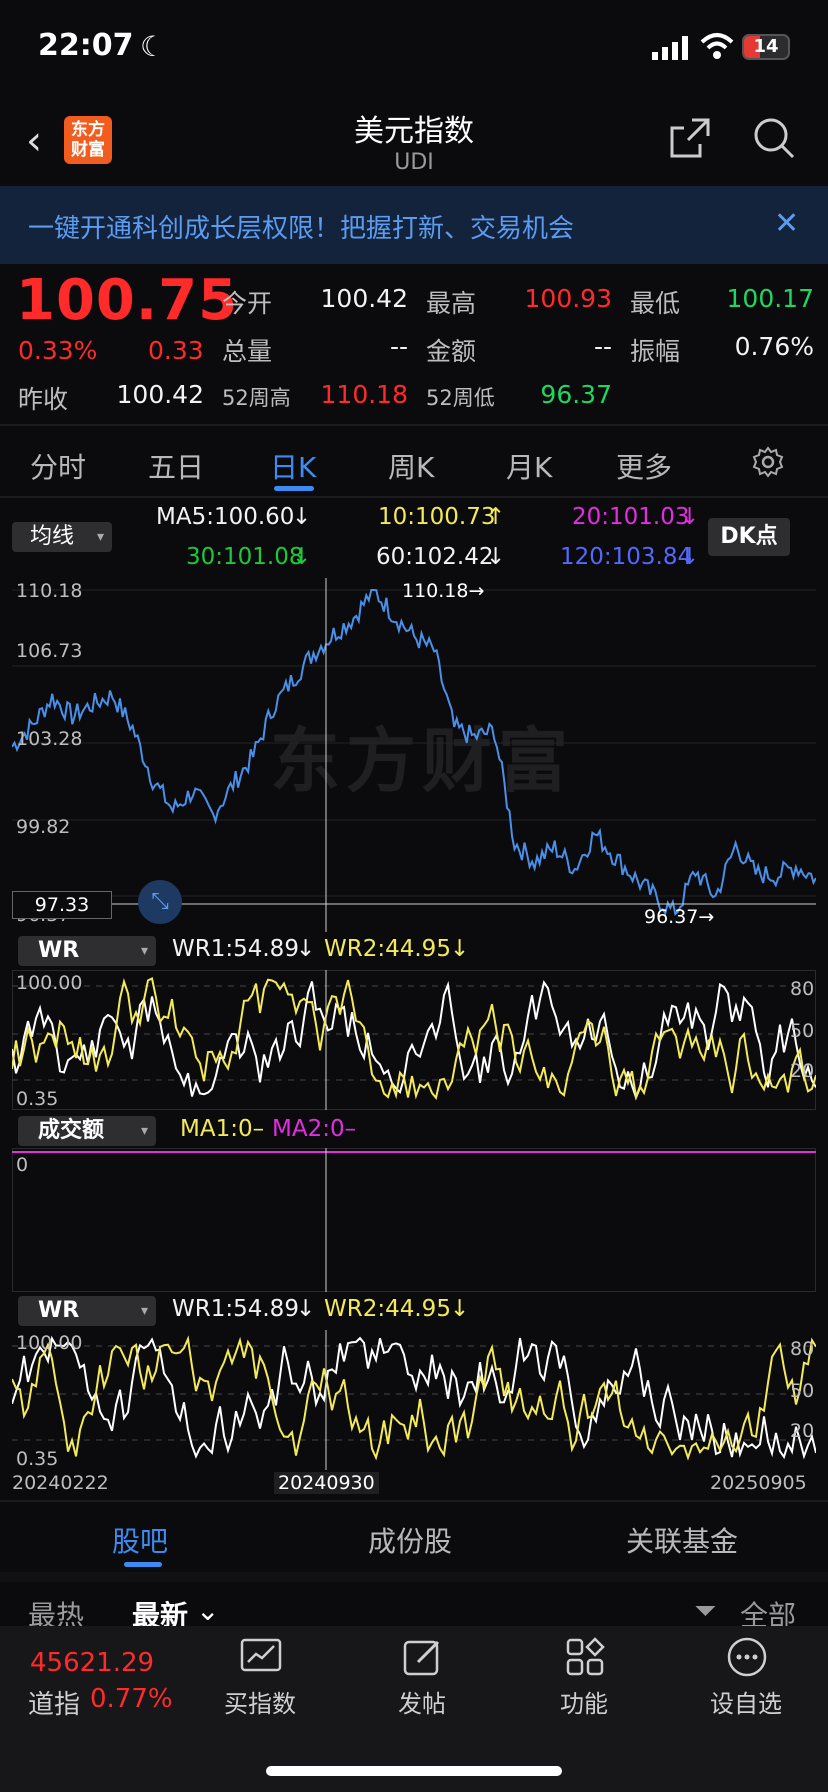 Image resolution: width=828 pixels, height=1792 pixels. What do you see at coordinates (235, 949) in the screenshot?
I see `wr1-value: WR1:54.89` at bounding box center [235, 949].